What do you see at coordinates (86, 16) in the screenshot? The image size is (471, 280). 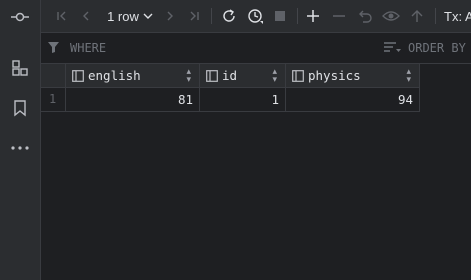 I see `prev-page-icon` at bounding box center [86, 16].